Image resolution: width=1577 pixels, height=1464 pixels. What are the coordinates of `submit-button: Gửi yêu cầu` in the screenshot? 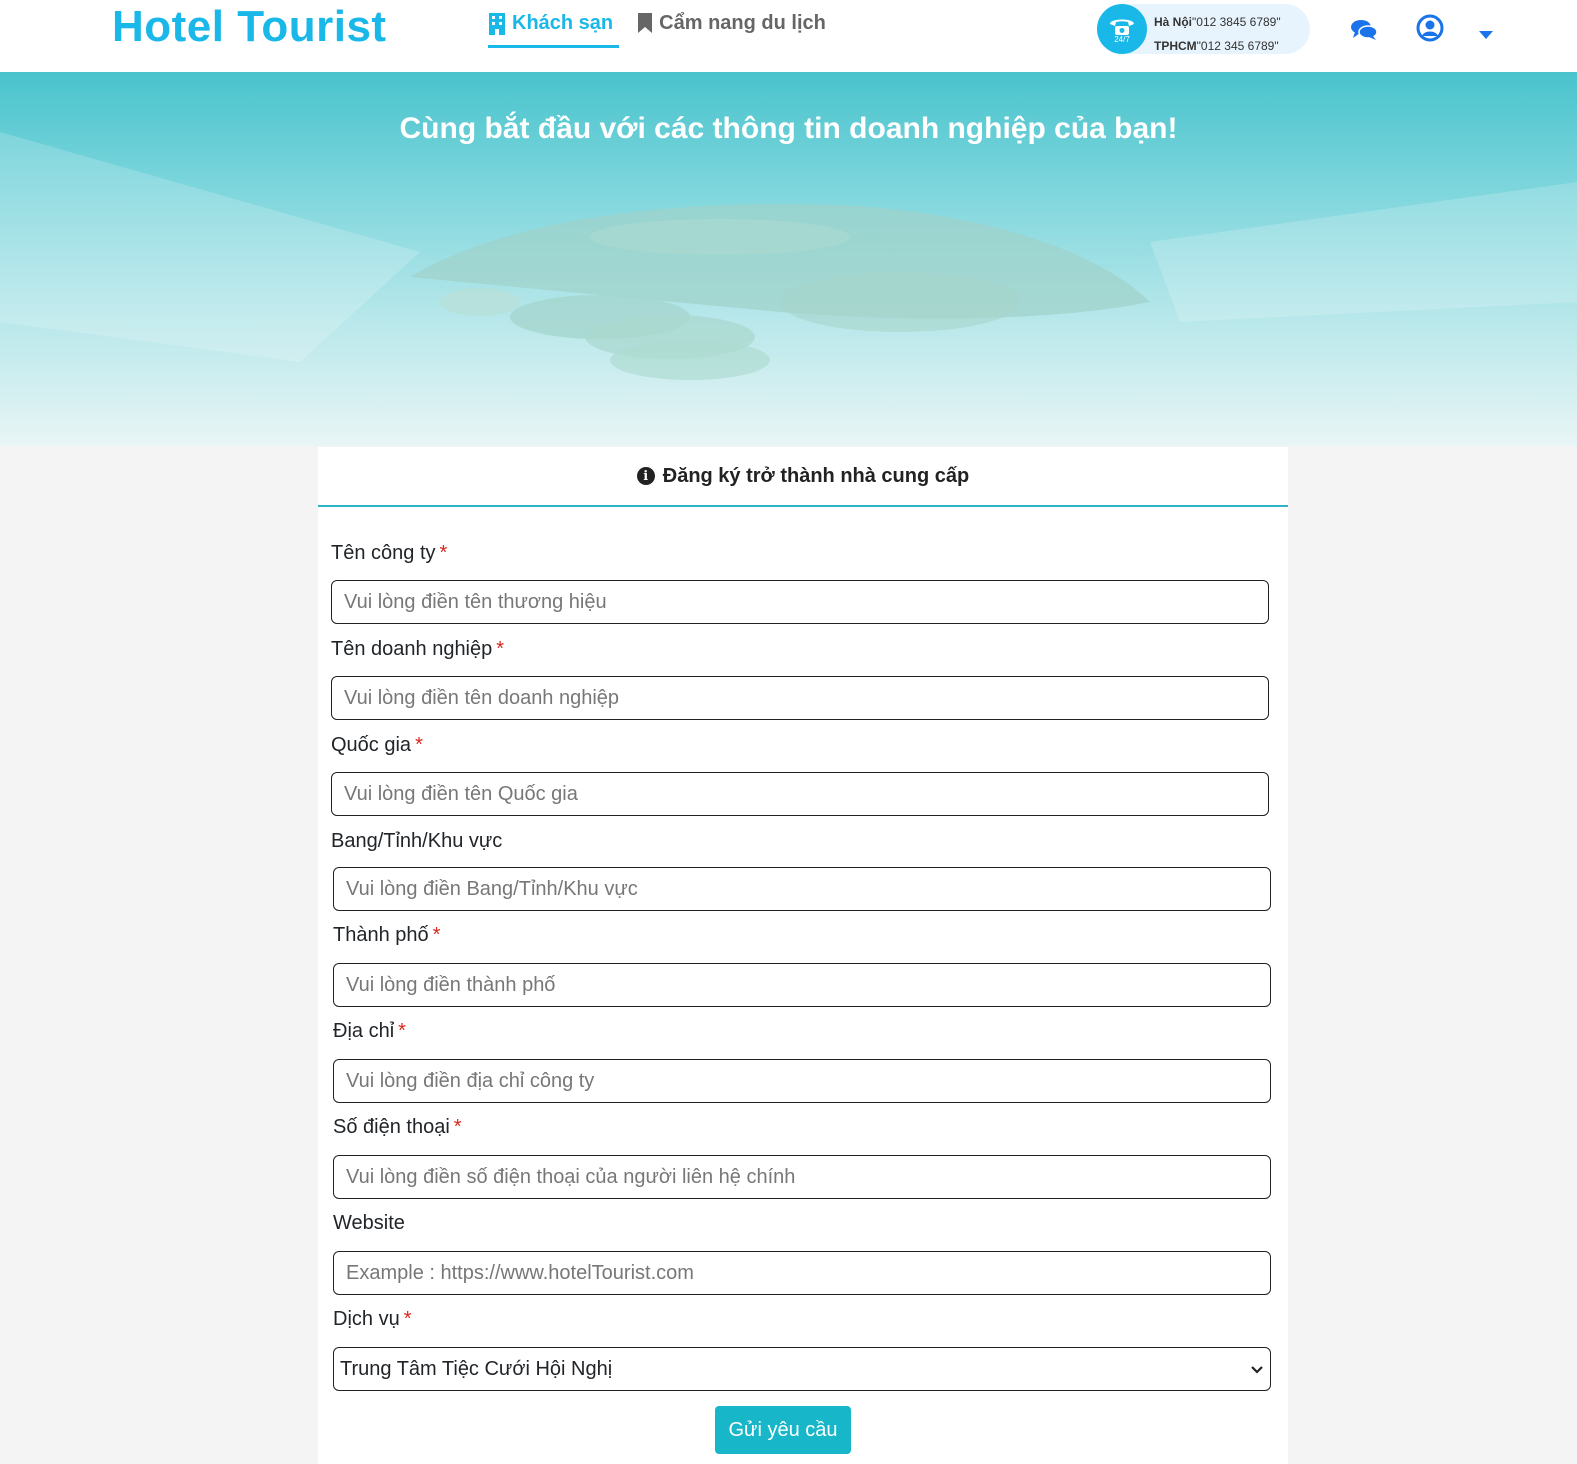 It's located at (783, 1430).